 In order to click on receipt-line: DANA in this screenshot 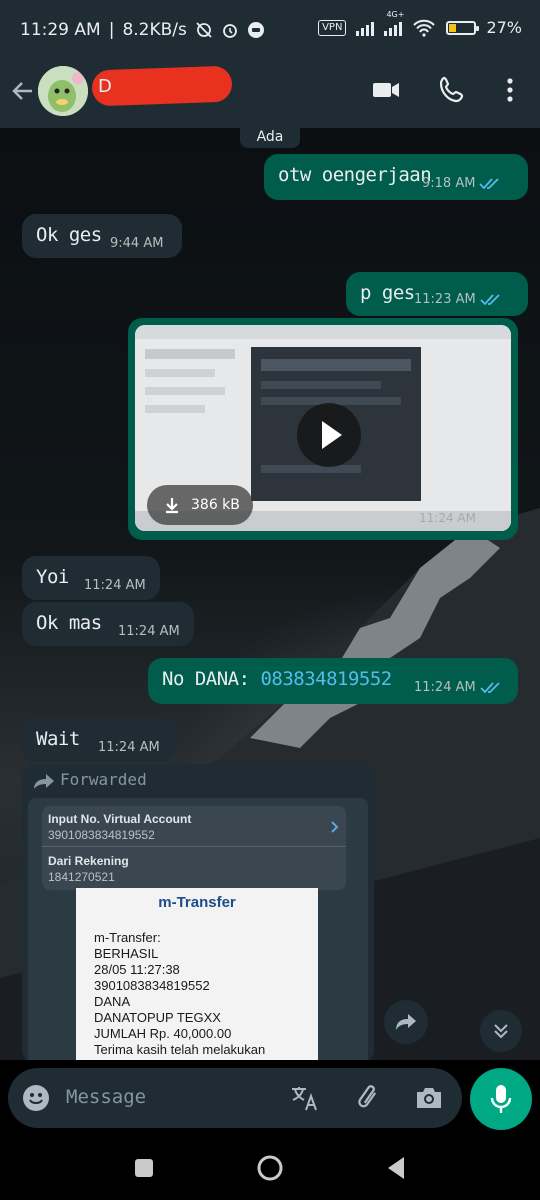, I will do `click(112, 1001)`.